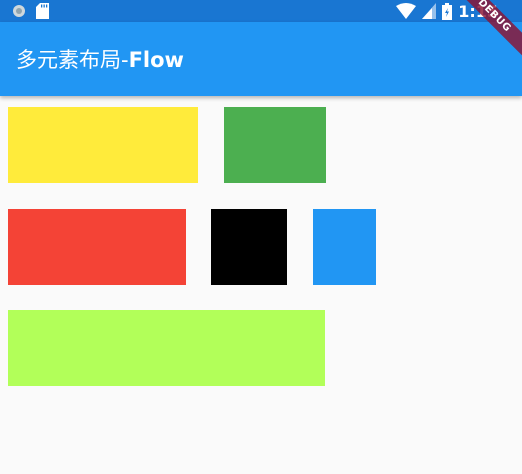 The width and height of the screenshot is (522, 474). Describe the element at coordinates (344, 247) in the screenshot. I see `blue-box` at that location.